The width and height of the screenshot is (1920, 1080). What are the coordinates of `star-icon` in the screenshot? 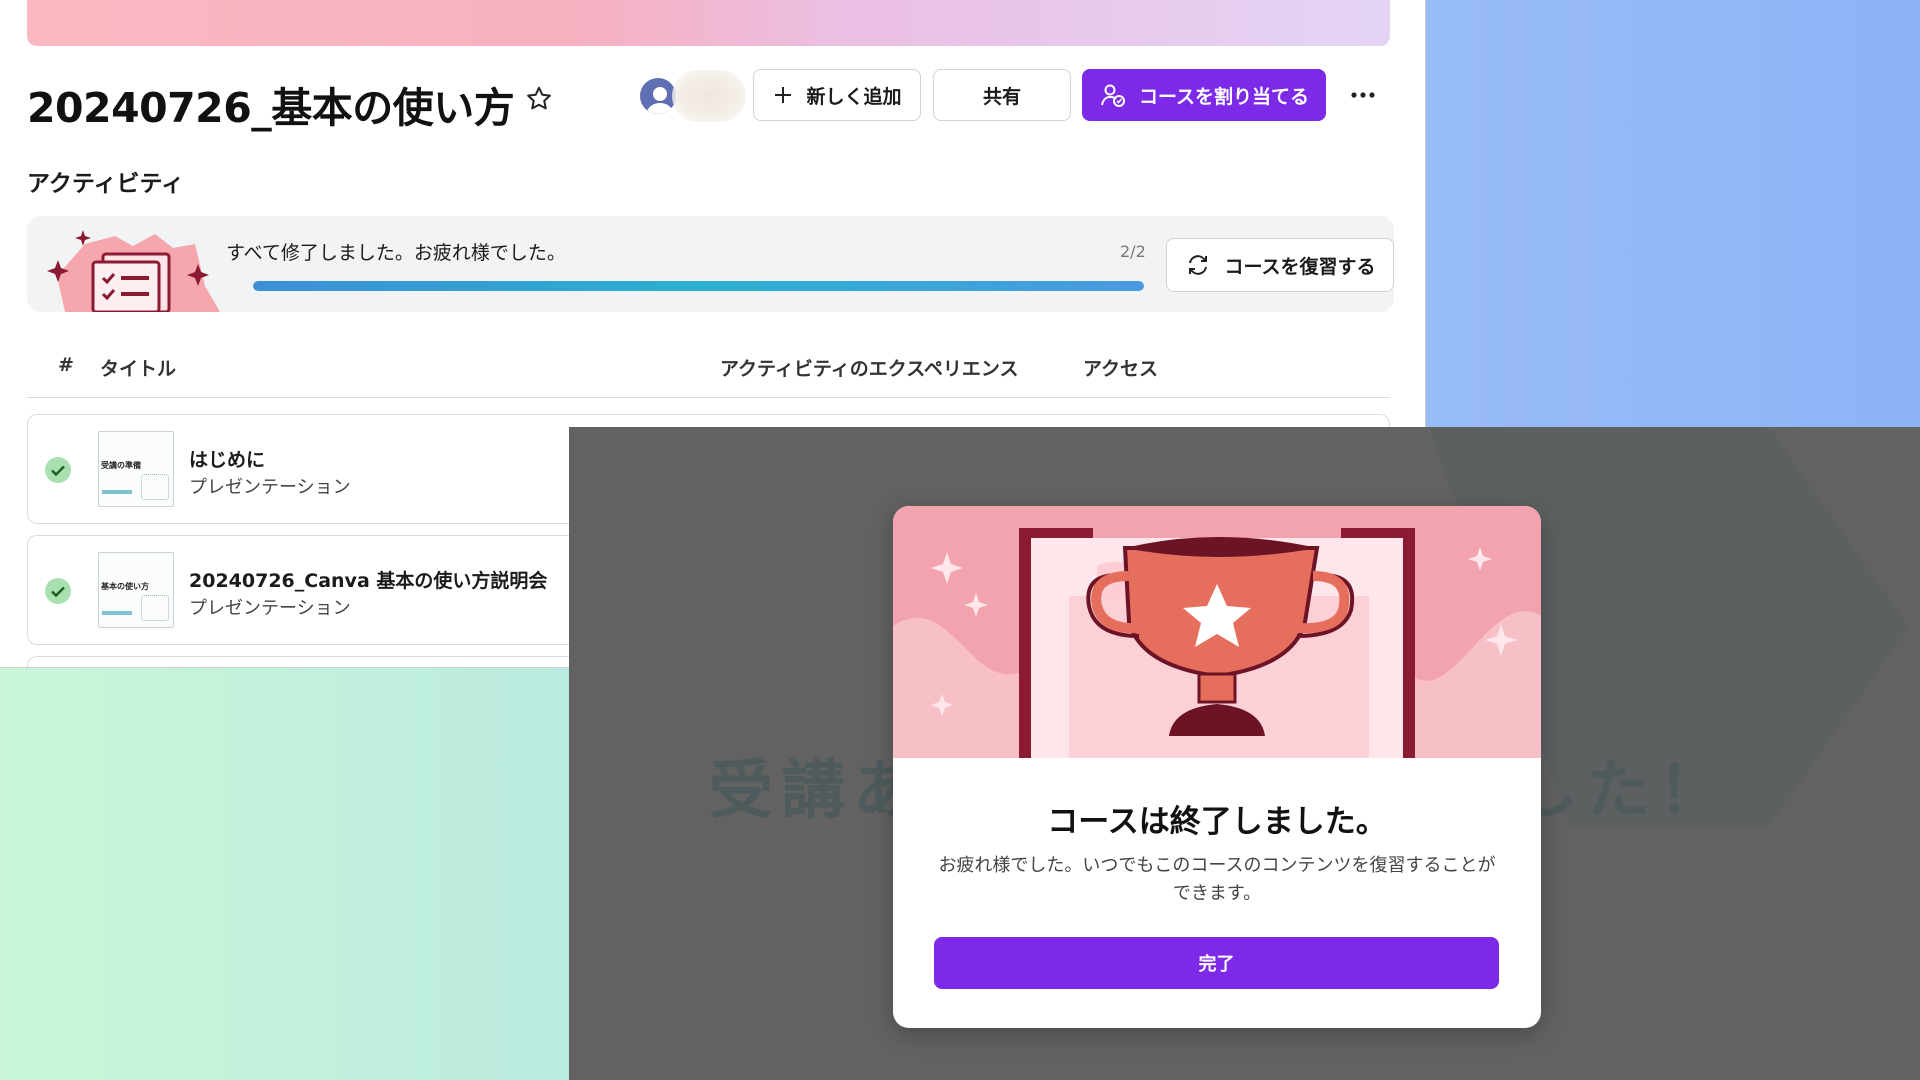 It's located at (539, 99).